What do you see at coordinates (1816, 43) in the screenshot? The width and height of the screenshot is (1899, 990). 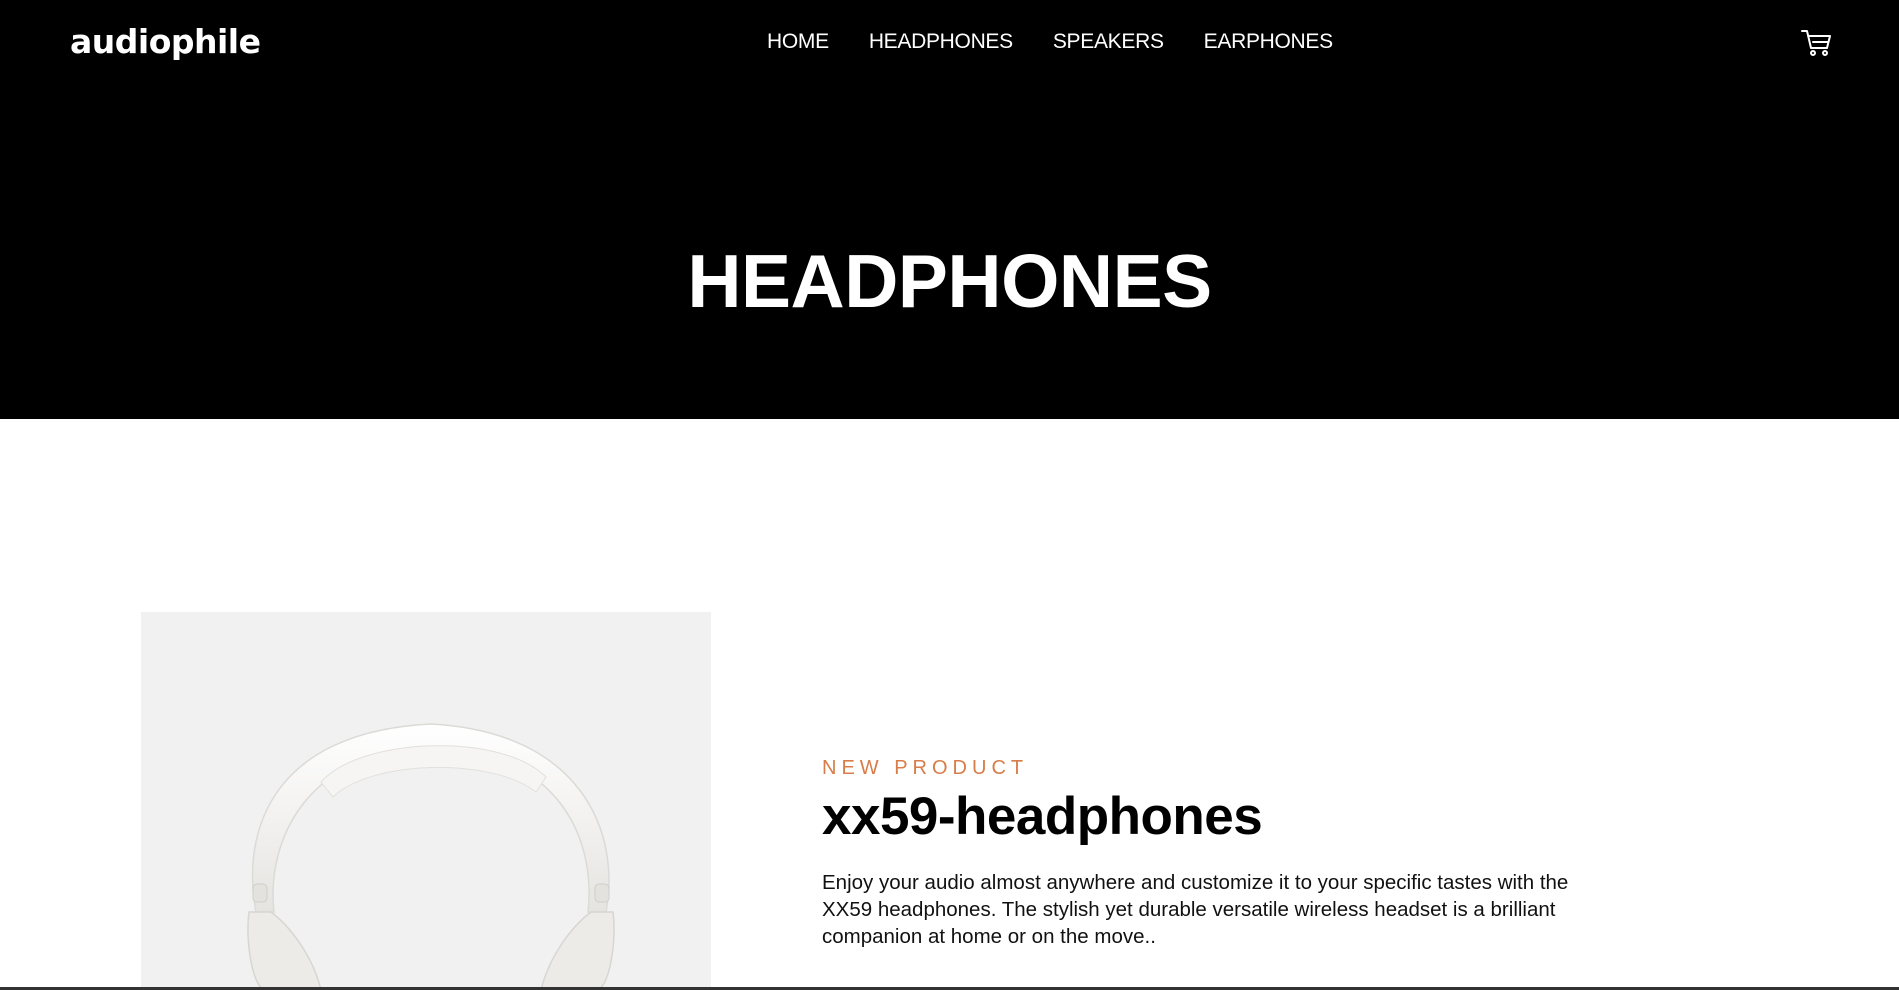 I see `cart-icon` at bounding box center [1816, 43].